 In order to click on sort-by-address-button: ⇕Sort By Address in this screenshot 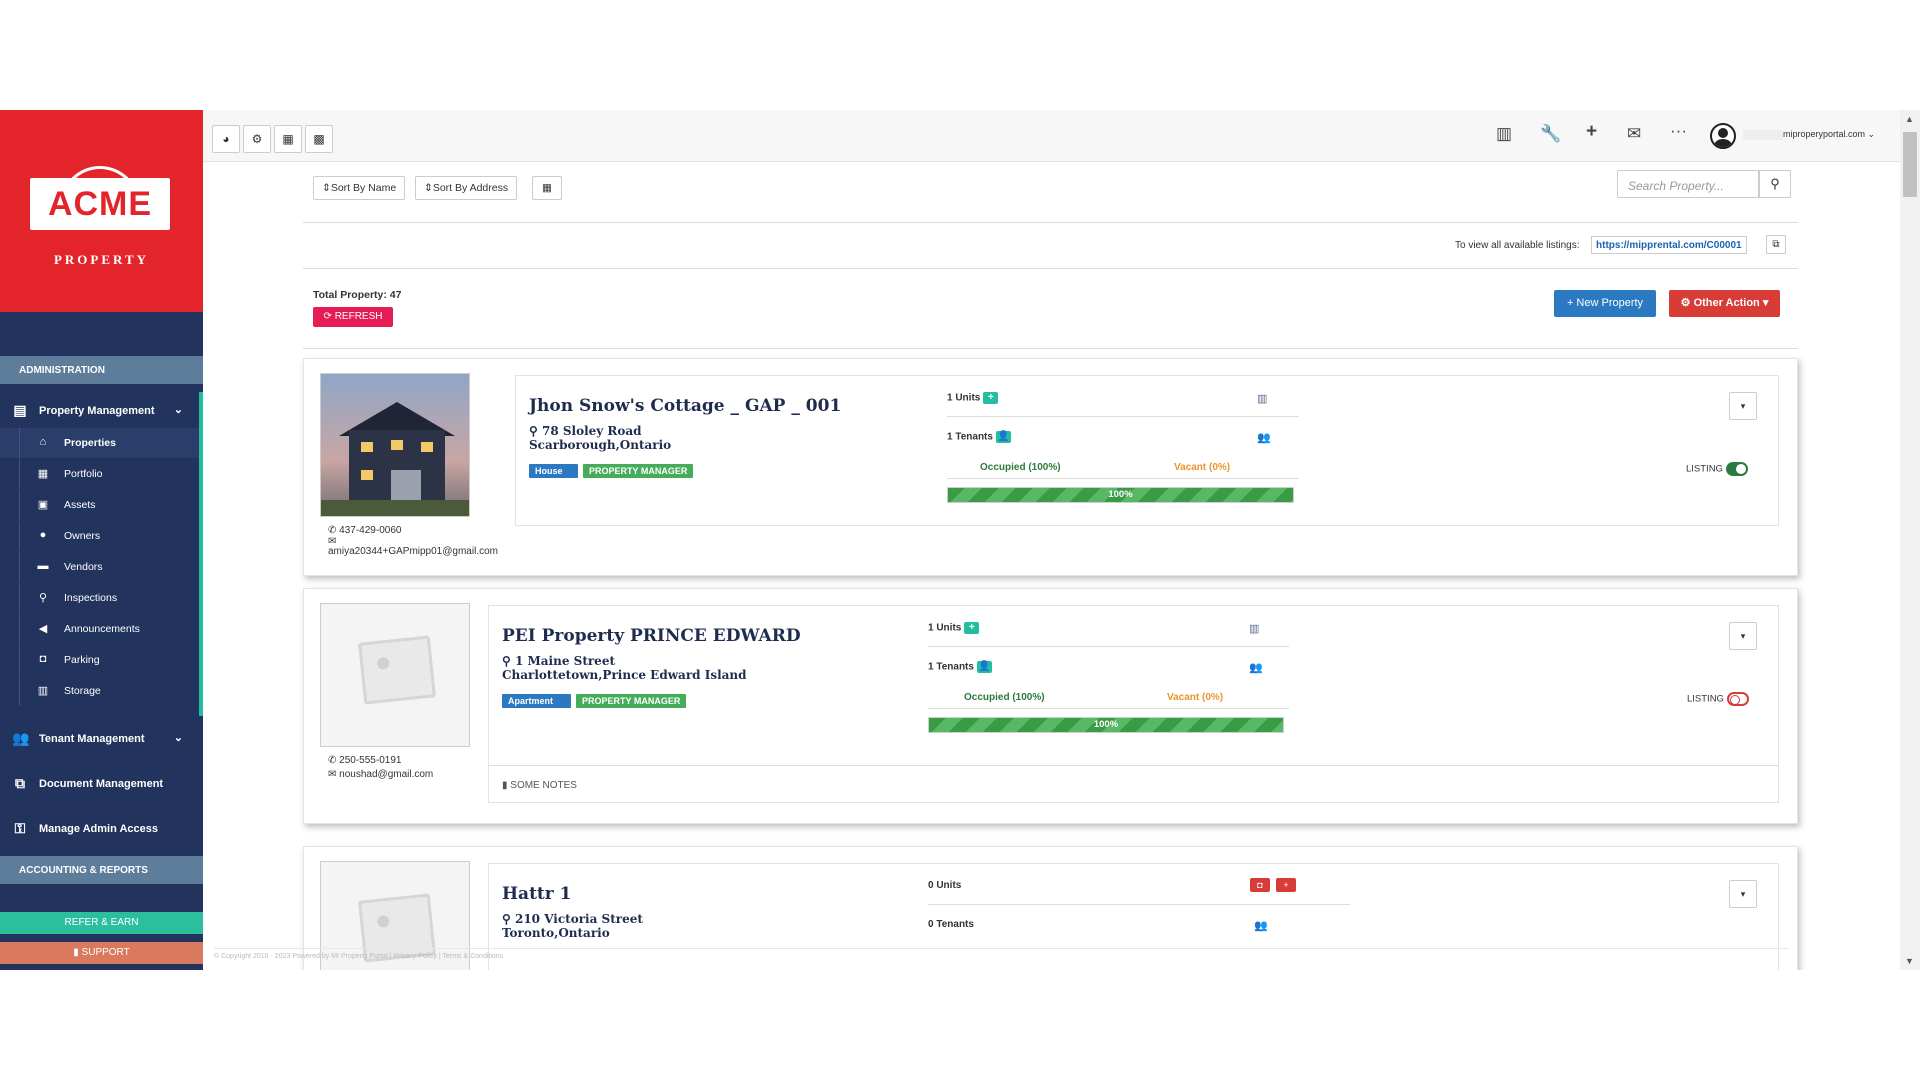, I will do `click(466, 188)`.